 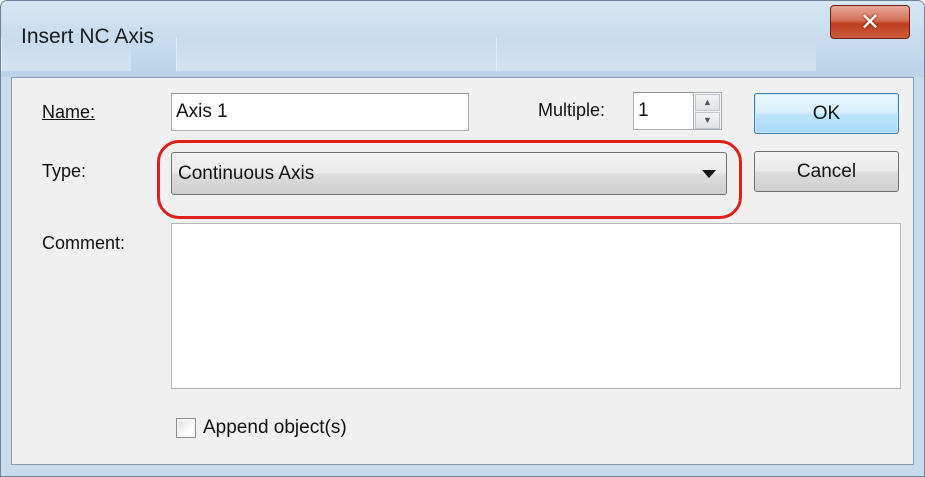 What do you see at coordinates (709, 174) in the screenshot?
I see `chevron-down-icon` at bounding box center [709, 174].